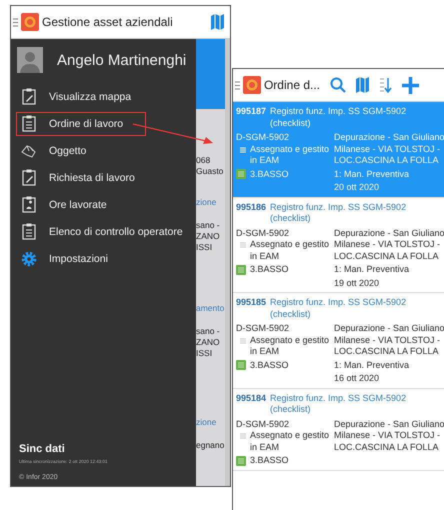 The width and height of the screenshot is (444, 510). What do you see at coordinates (78, 178) in the screenshot?
I see `menu-item: Richiesta di lavoro` at bounding box center [78, 178].